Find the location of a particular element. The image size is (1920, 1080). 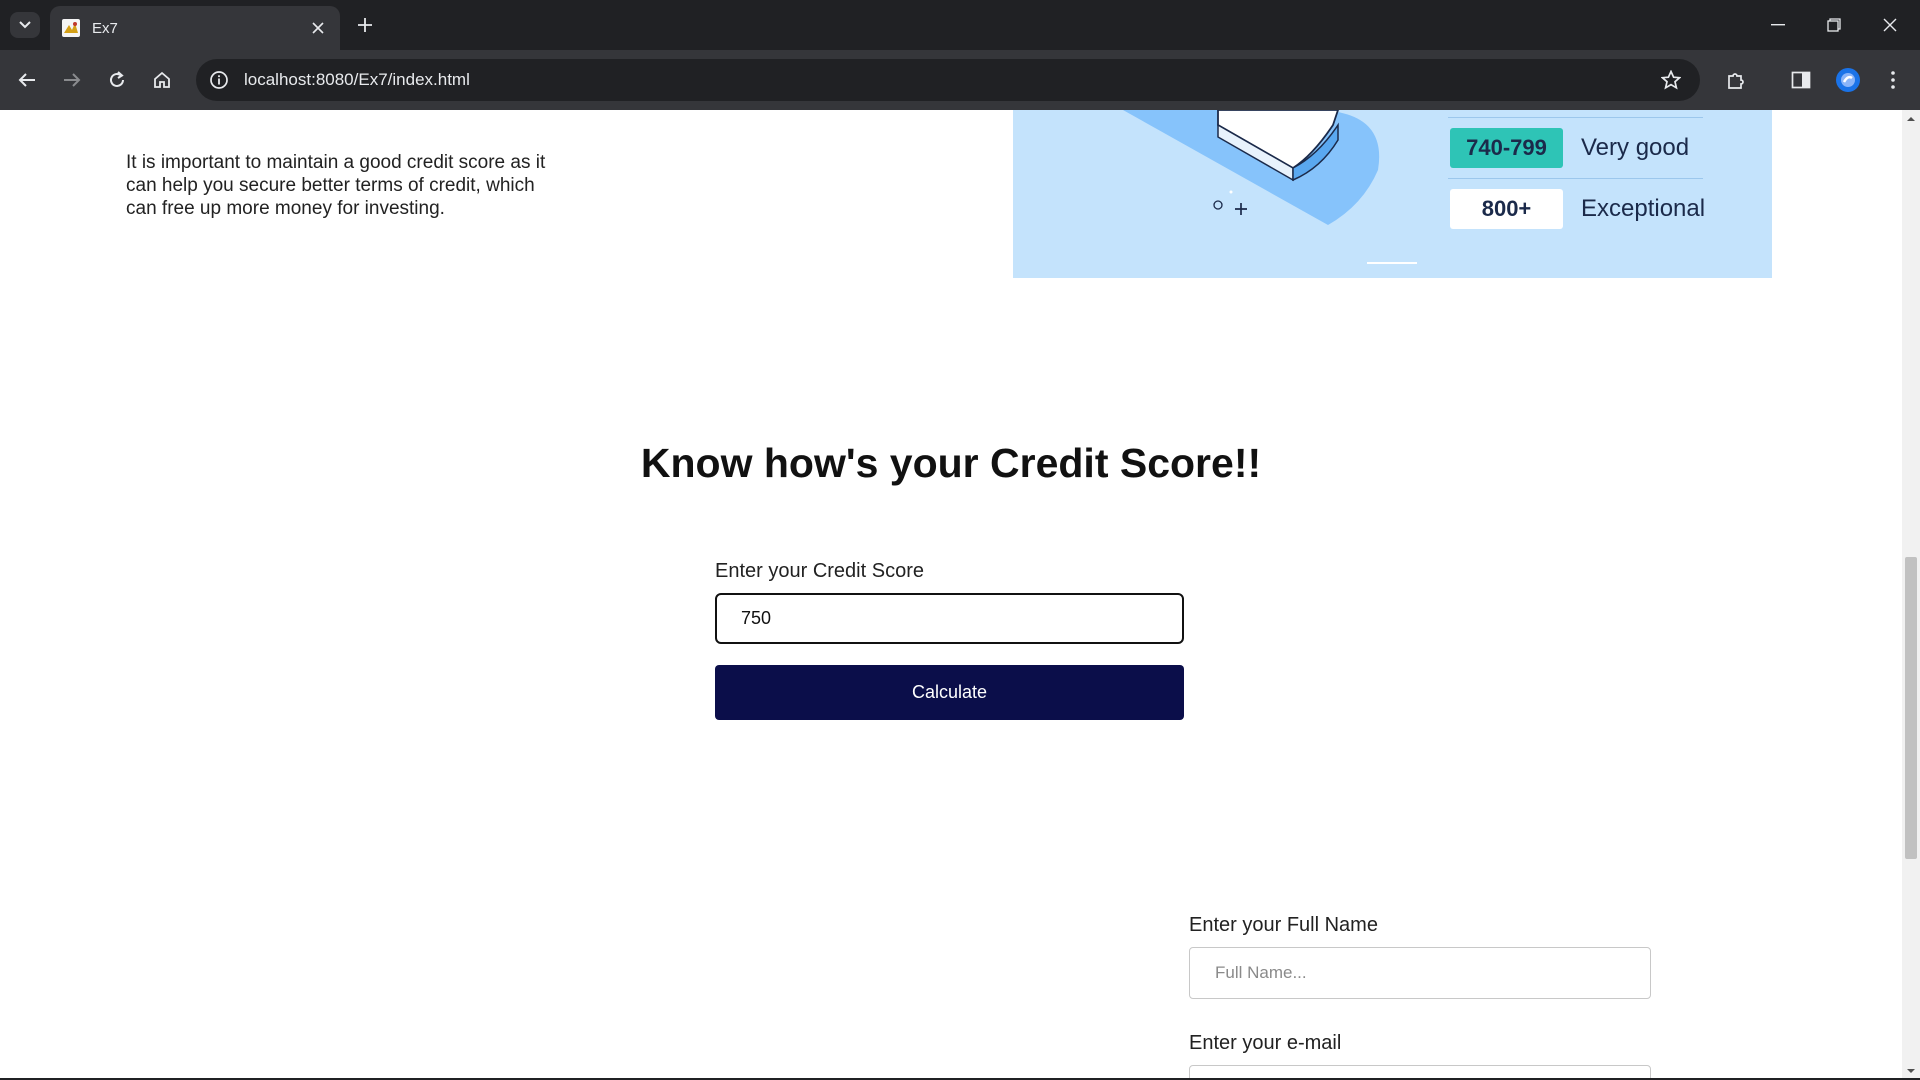

scrollbar-thumb is located at coordinates (1911, 708).